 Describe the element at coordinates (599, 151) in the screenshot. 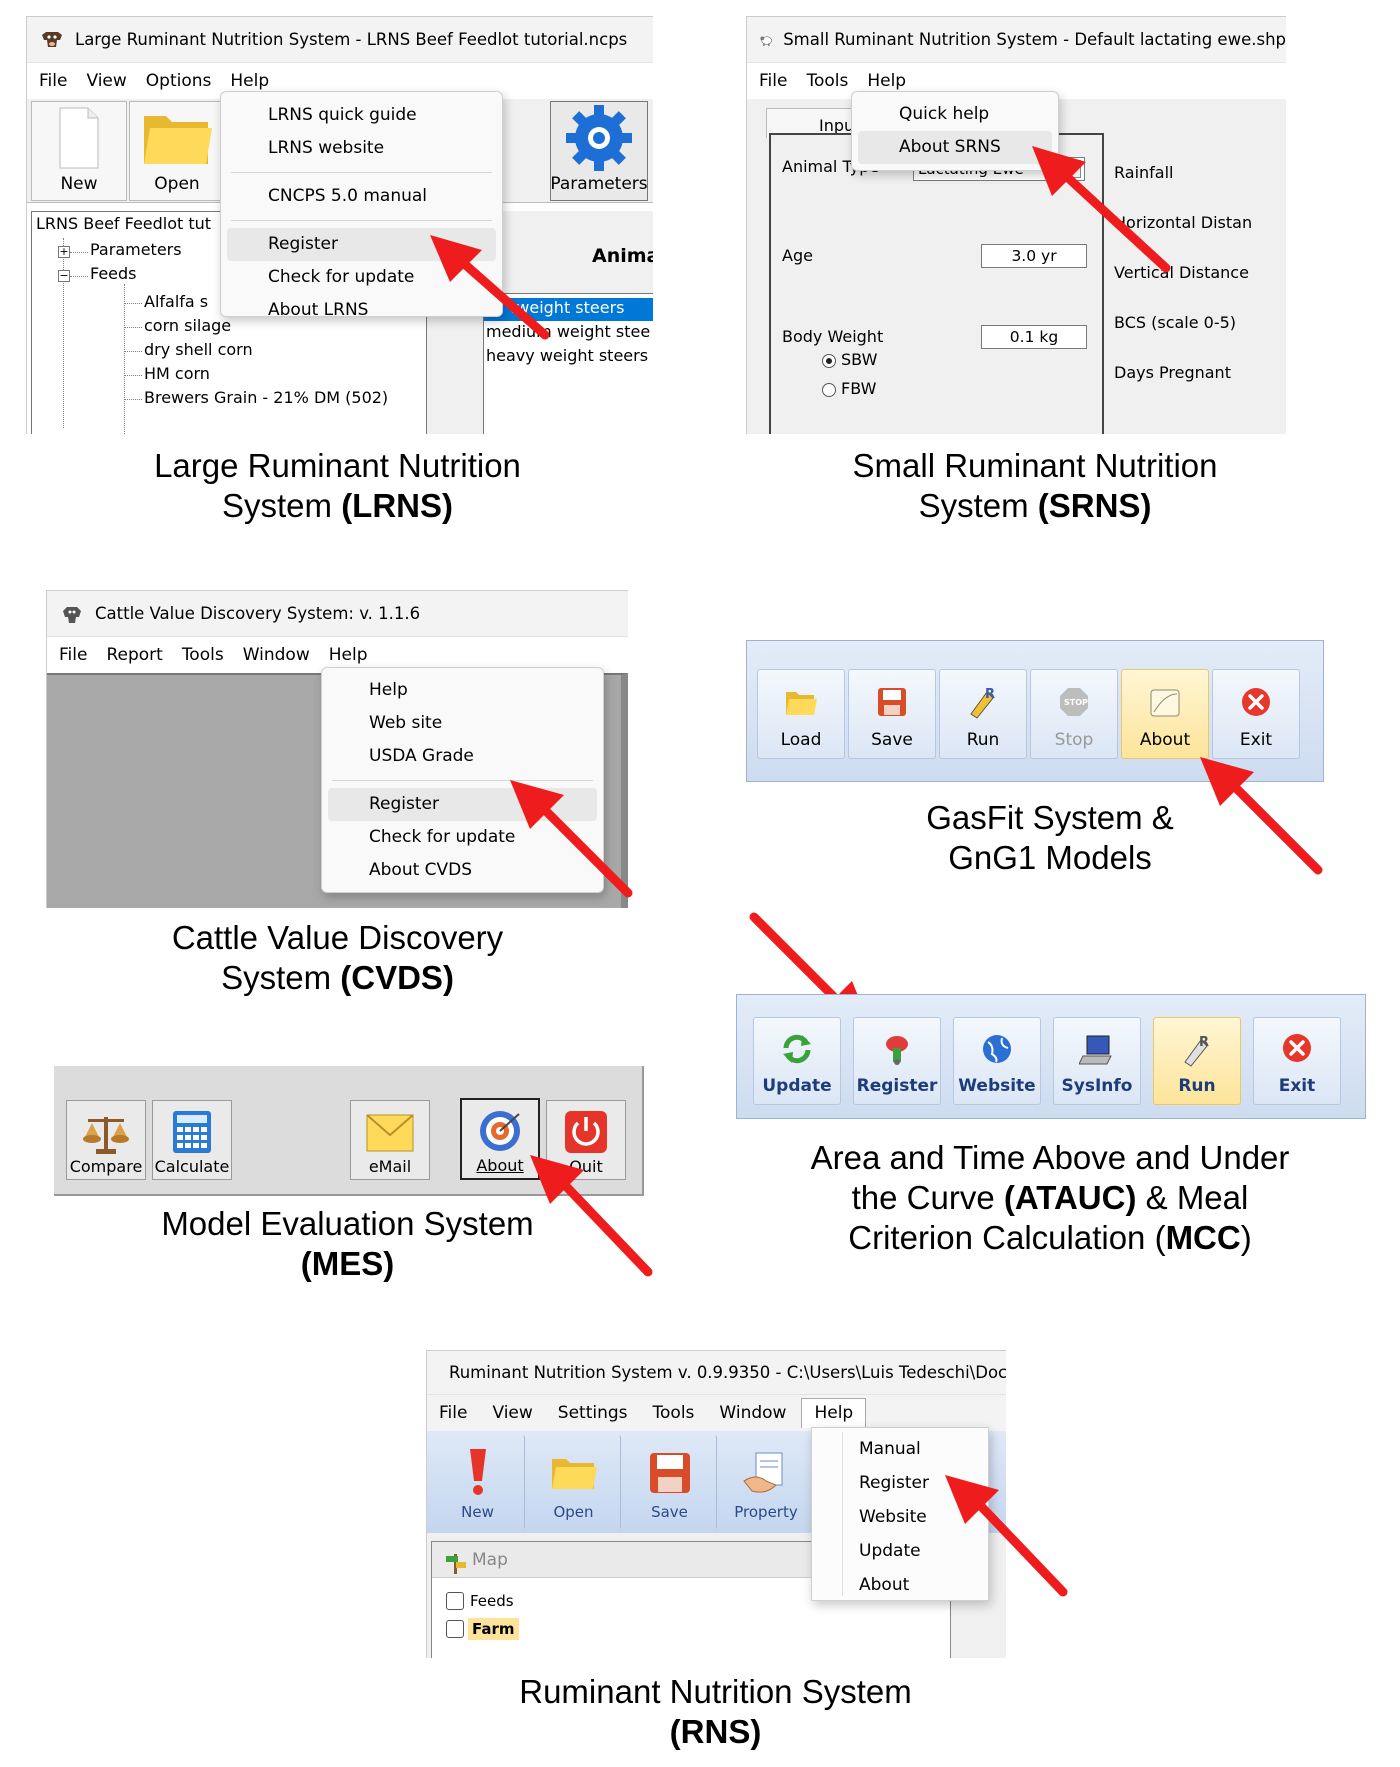

I see `parameters-button: Parameters` at that location.